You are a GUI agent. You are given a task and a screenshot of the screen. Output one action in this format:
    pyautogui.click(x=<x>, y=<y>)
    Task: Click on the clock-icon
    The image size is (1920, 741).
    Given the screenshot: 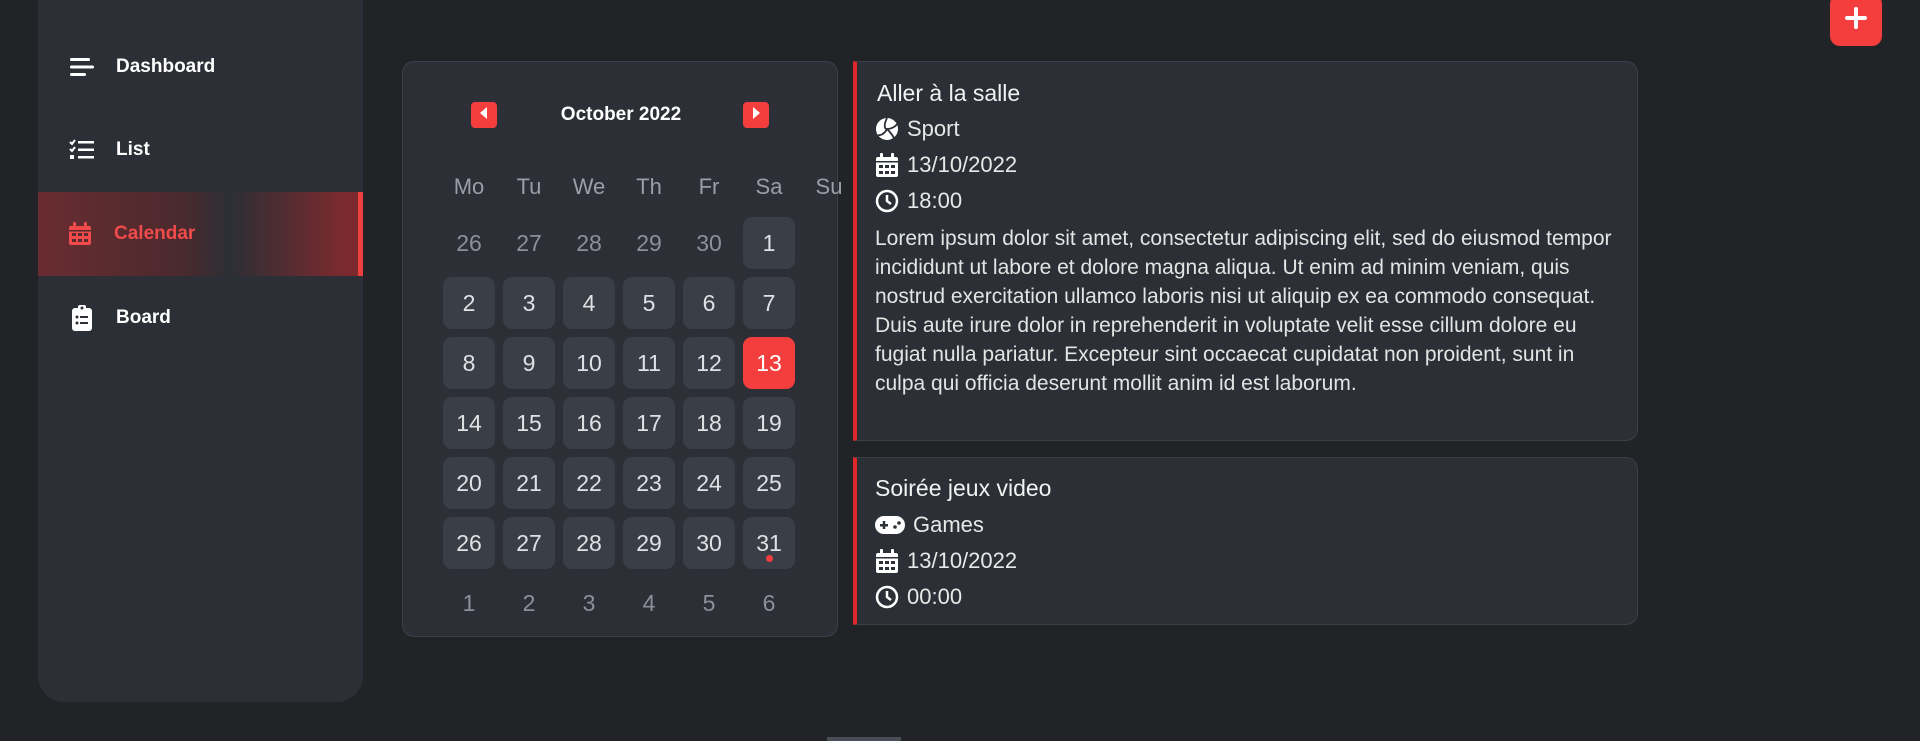 What is the action you would take?
    pyautogui.click(x=887, y=597)
    